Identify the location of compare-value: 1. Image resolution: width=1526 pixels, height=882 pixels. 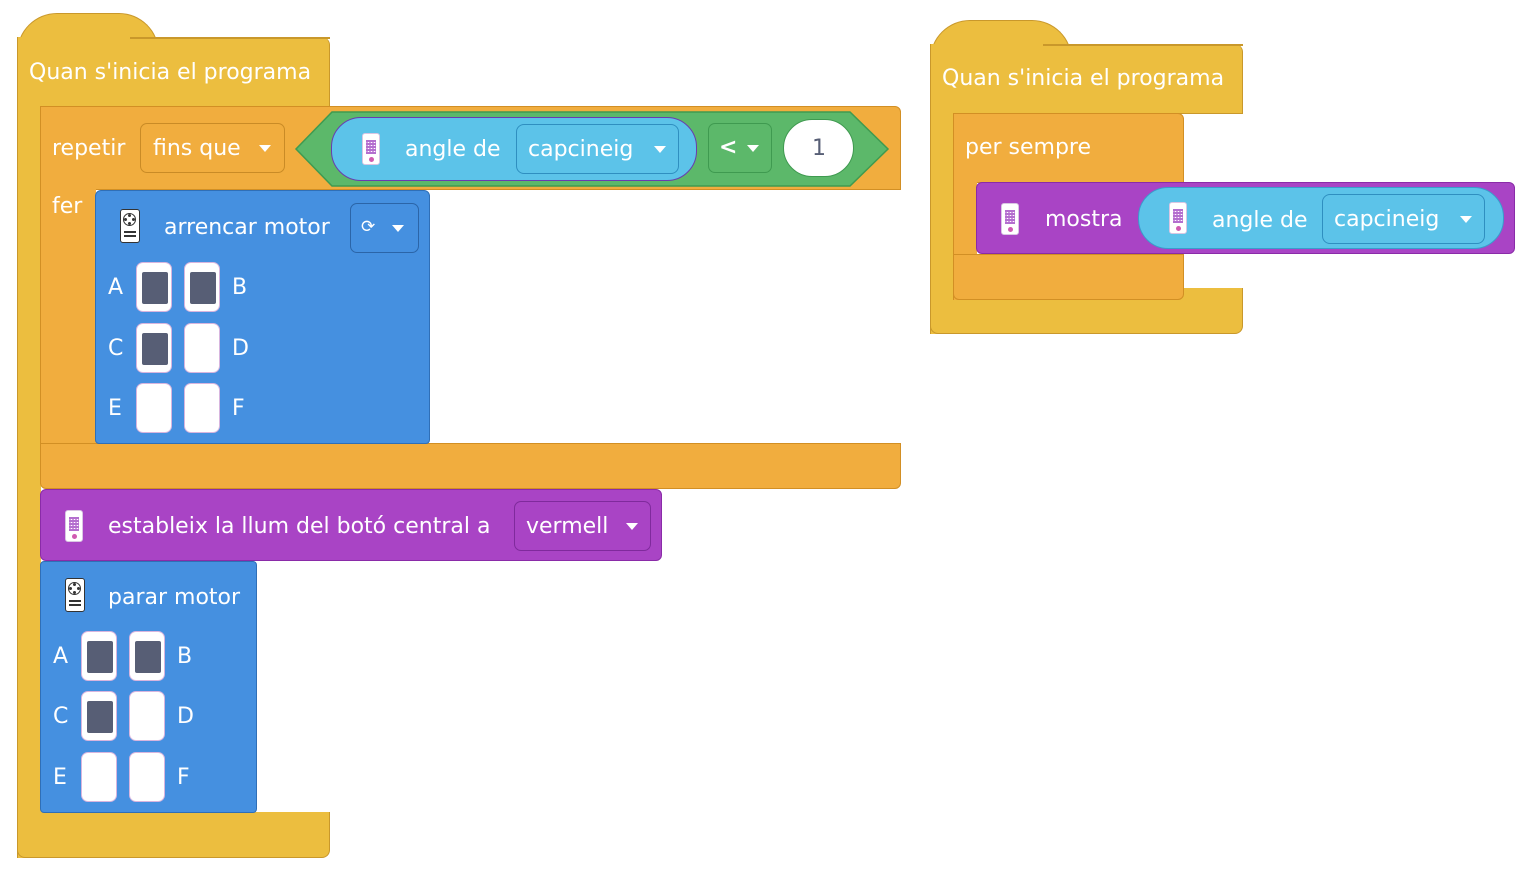
(819, 148).